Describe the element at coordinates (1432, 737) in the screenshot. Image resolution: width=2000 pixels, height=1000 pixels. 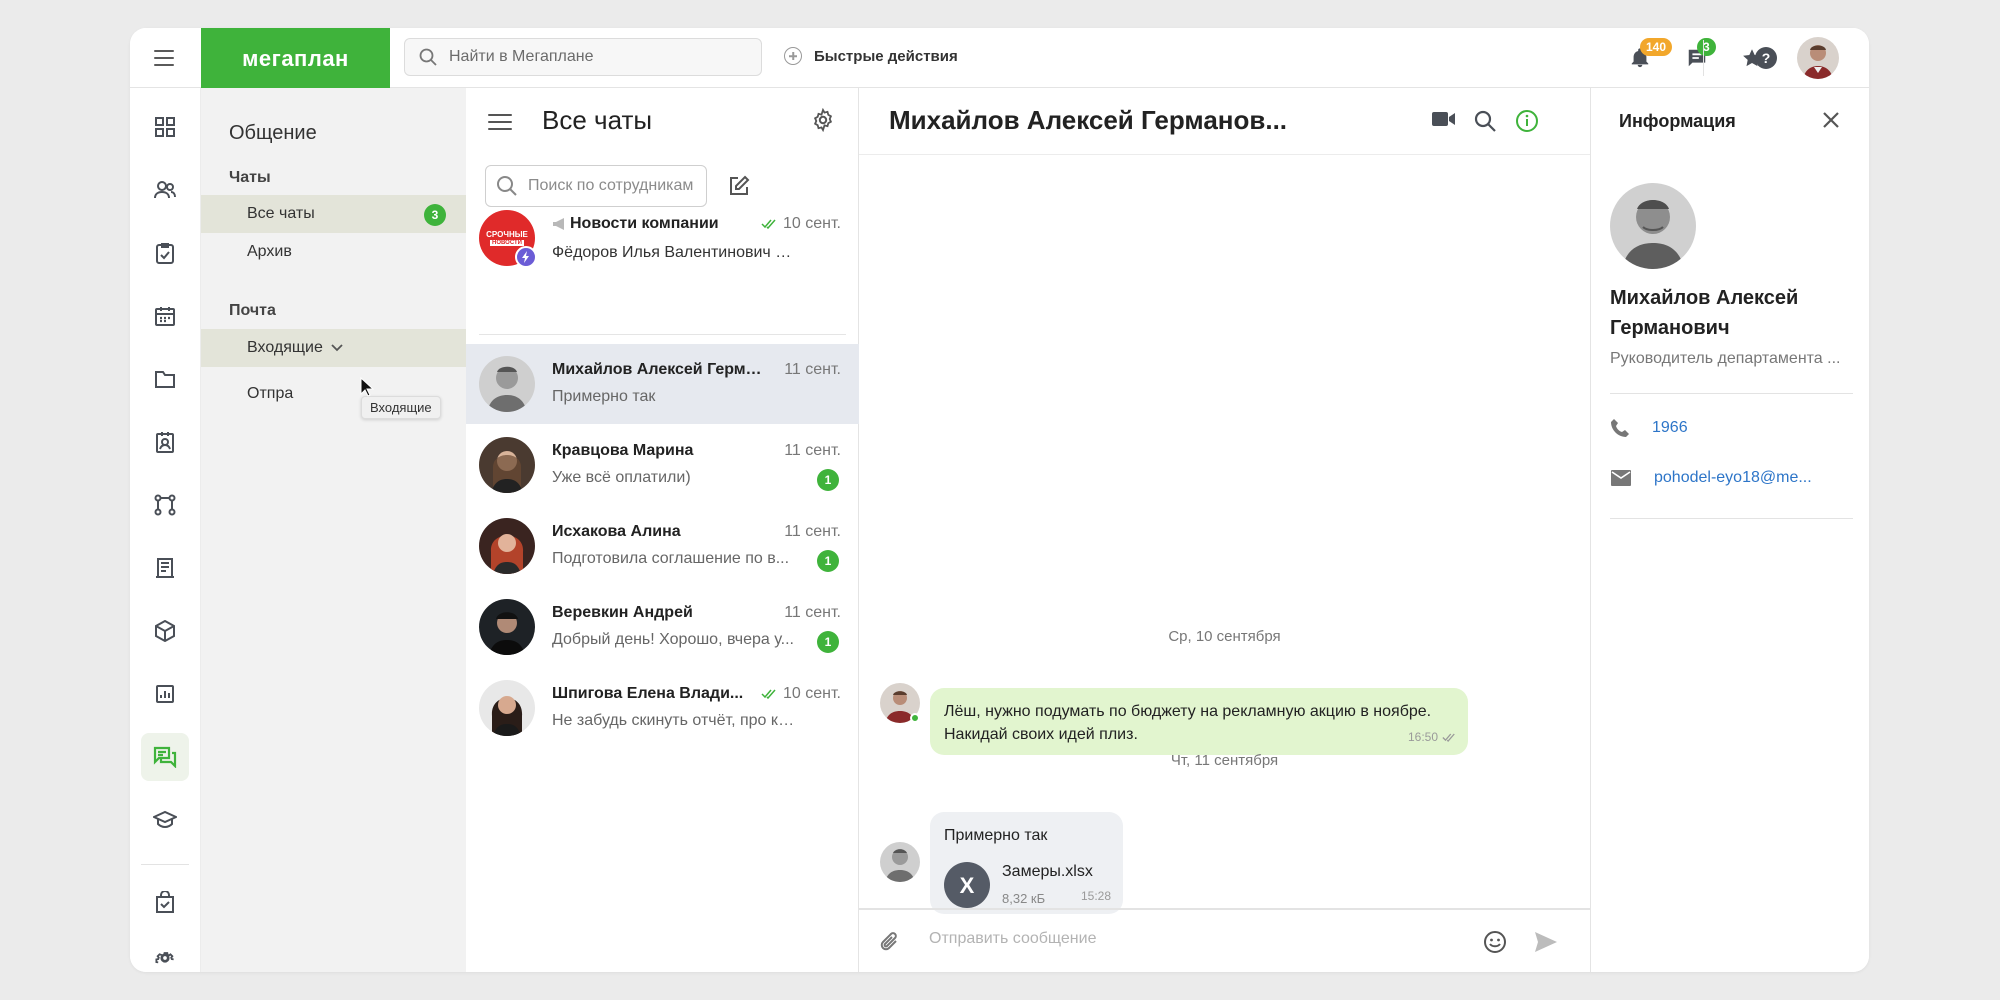
I see `message-time: 16:50` at that location.